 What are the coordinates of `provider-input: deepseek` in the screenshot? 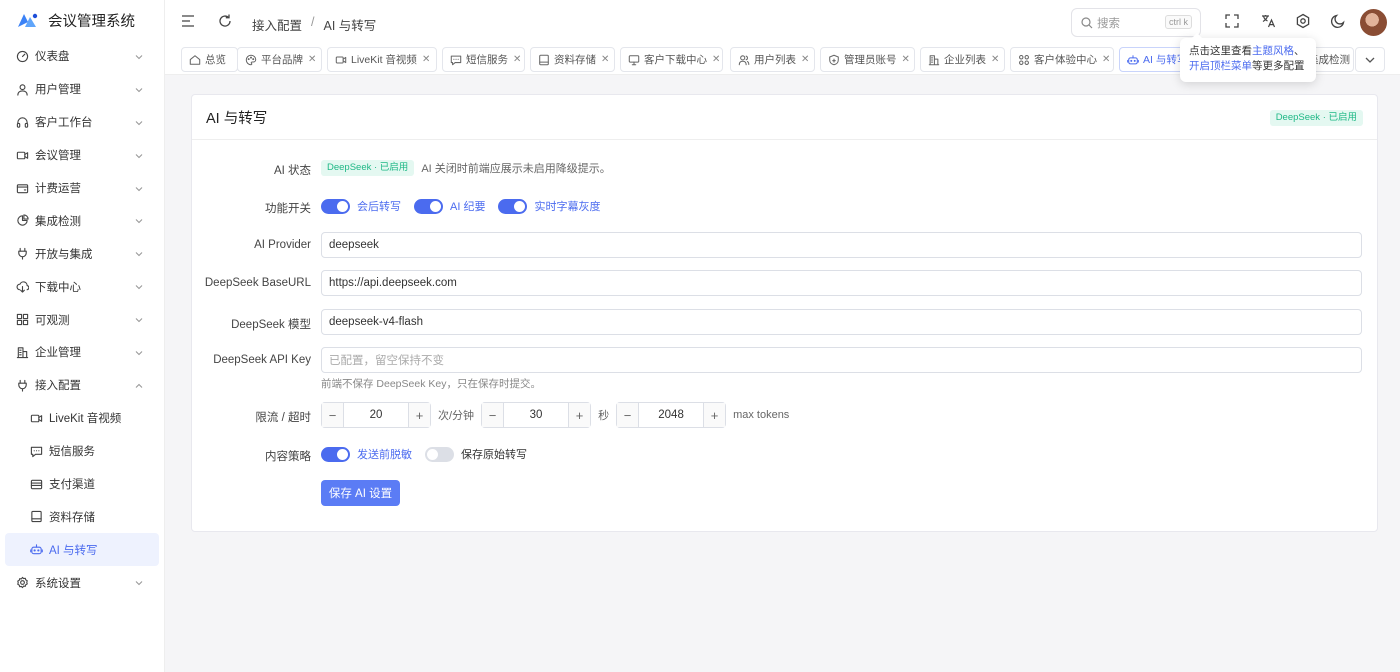 It's located at (841, 245).